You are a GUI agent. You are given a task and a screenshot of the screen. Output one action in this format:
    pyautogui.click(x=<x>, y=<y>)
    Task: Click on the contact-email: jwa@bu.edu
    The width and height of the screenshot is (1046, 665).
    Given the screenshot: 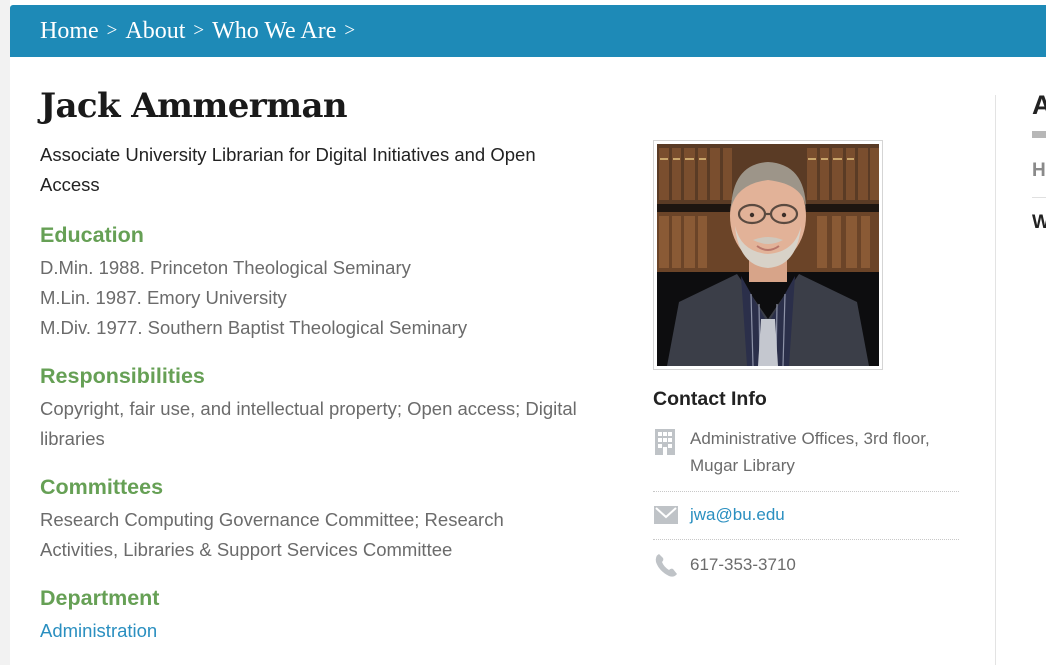 What is the action you would take?
    pyautogui.click(x=806, y=515)
    